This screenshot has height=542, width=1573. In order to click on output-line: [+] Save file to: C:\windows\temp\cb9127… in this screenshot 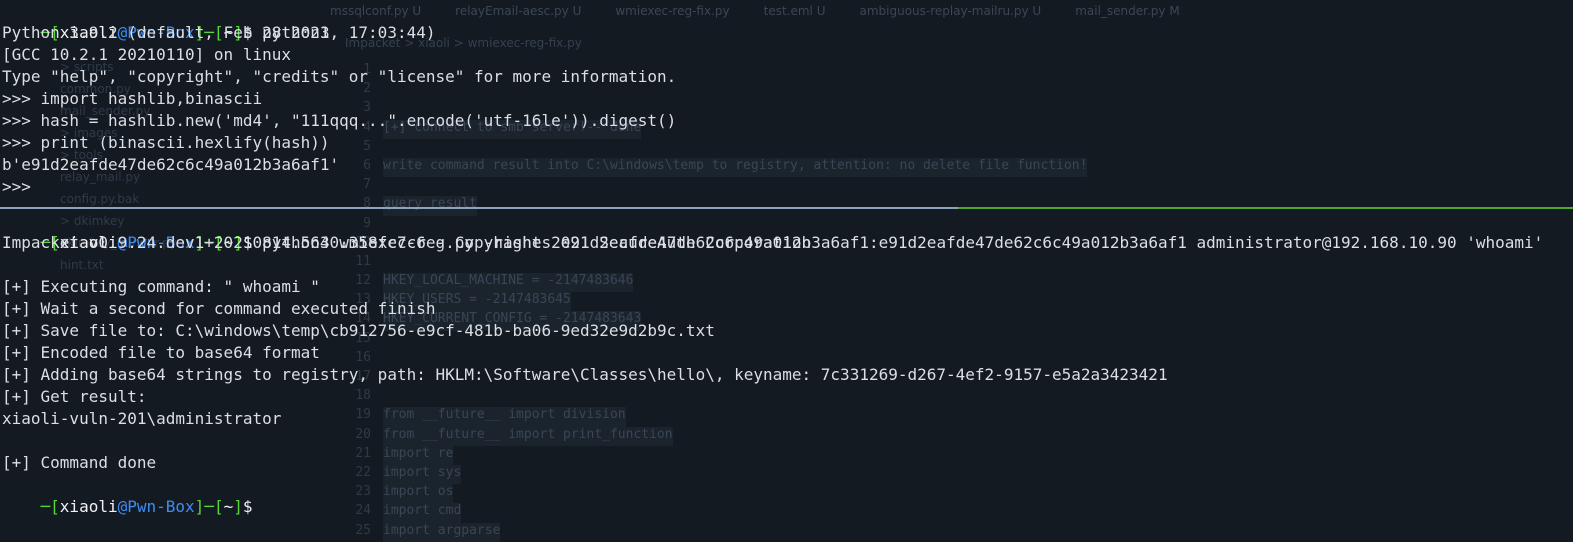, I will do `click(358, 330)`.